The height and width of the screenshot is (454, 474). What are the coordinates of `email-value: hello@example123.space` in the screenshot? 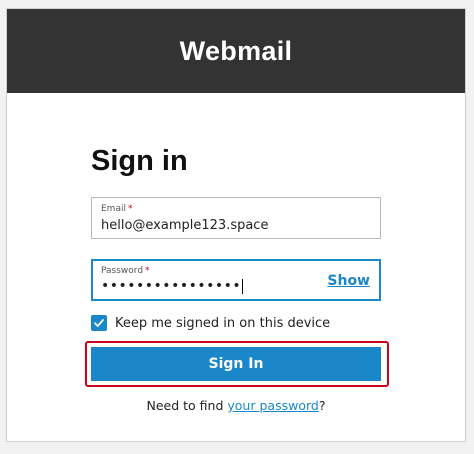 It's located at (185, 225).